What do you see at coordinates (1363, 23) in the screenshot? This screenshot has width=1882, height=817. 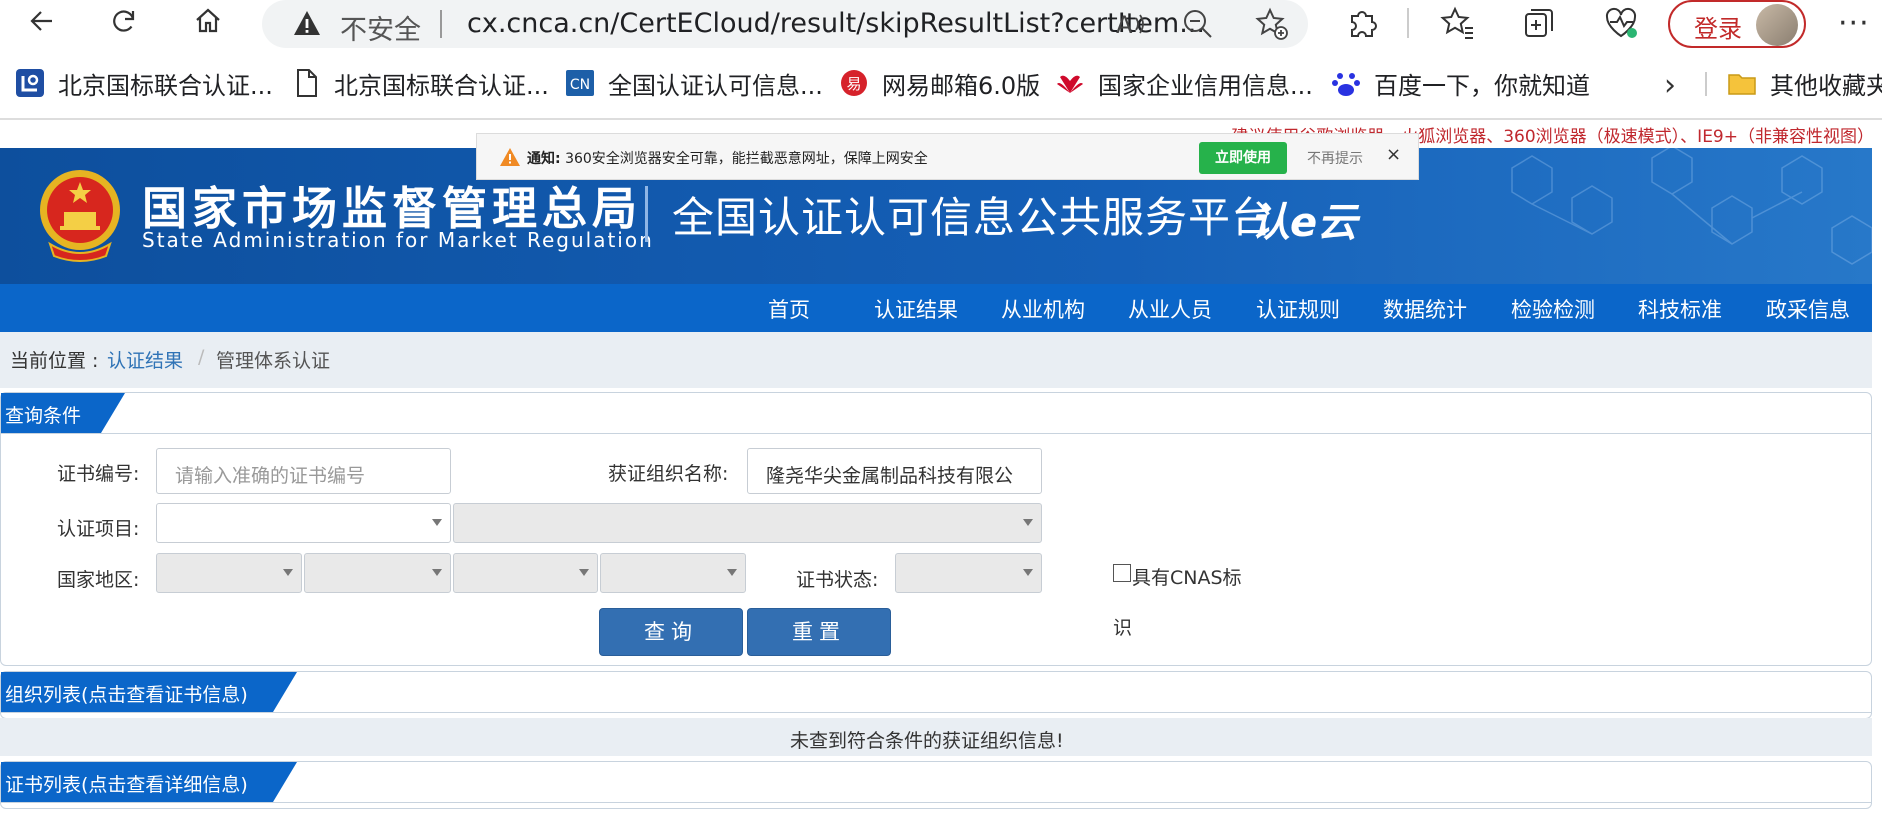 I see `extensions-icon` at bounding box center [1363, 23].